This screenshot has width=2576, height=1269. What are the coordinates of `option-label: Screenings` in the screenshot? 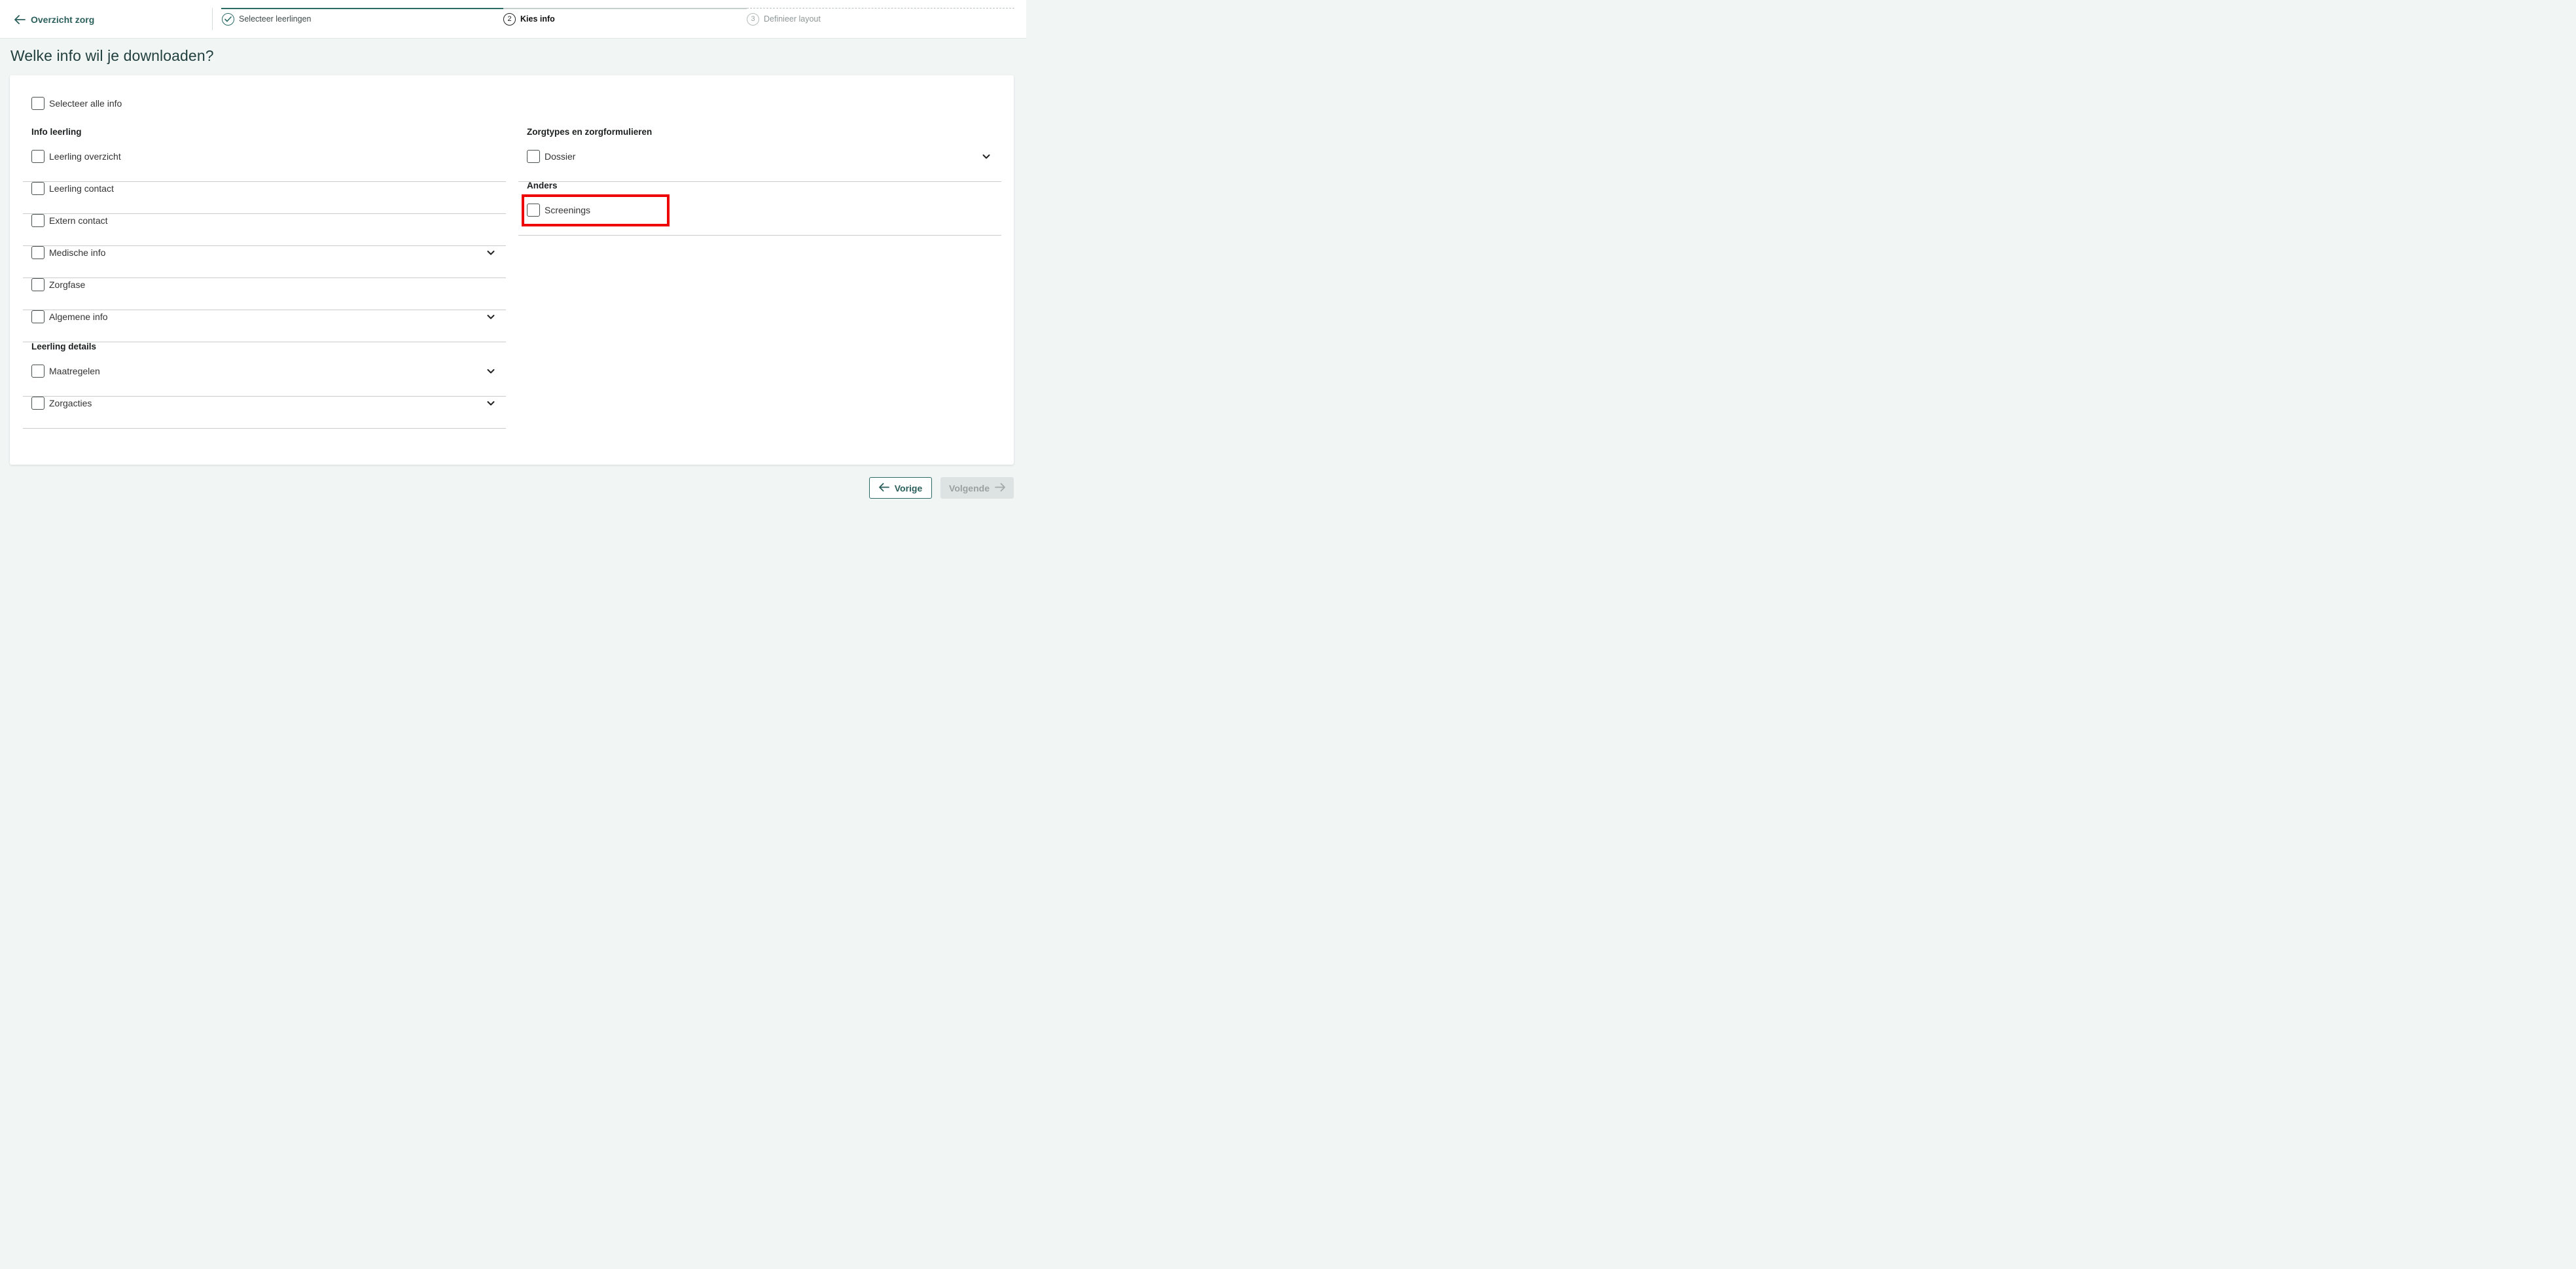 It's located at (568, 210).